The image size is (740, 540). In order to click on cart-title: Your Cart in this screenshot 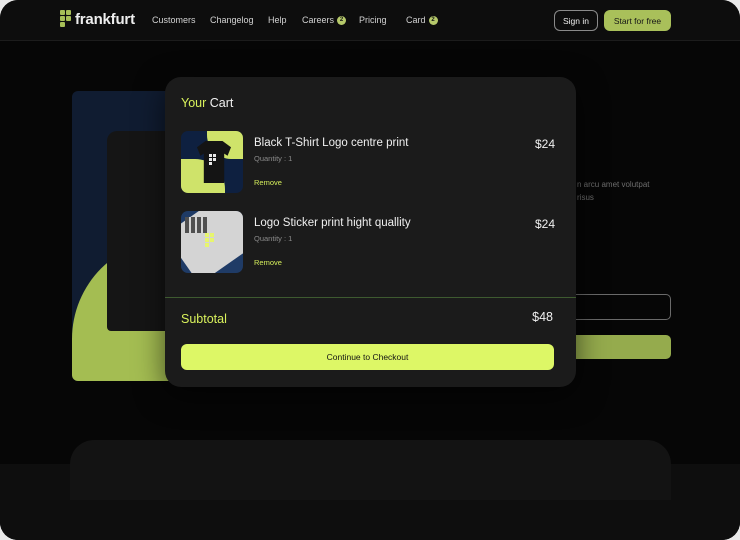, I will do `click(207, 103)`.